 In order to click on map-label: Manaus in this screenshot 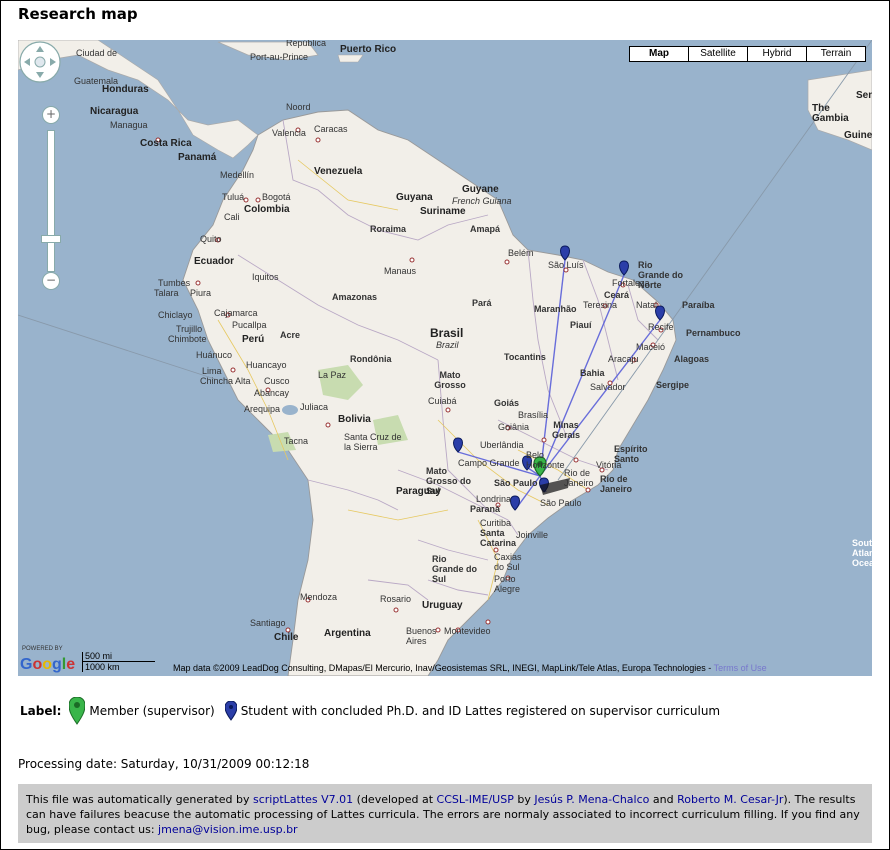, I will do `click(400, 271)`.